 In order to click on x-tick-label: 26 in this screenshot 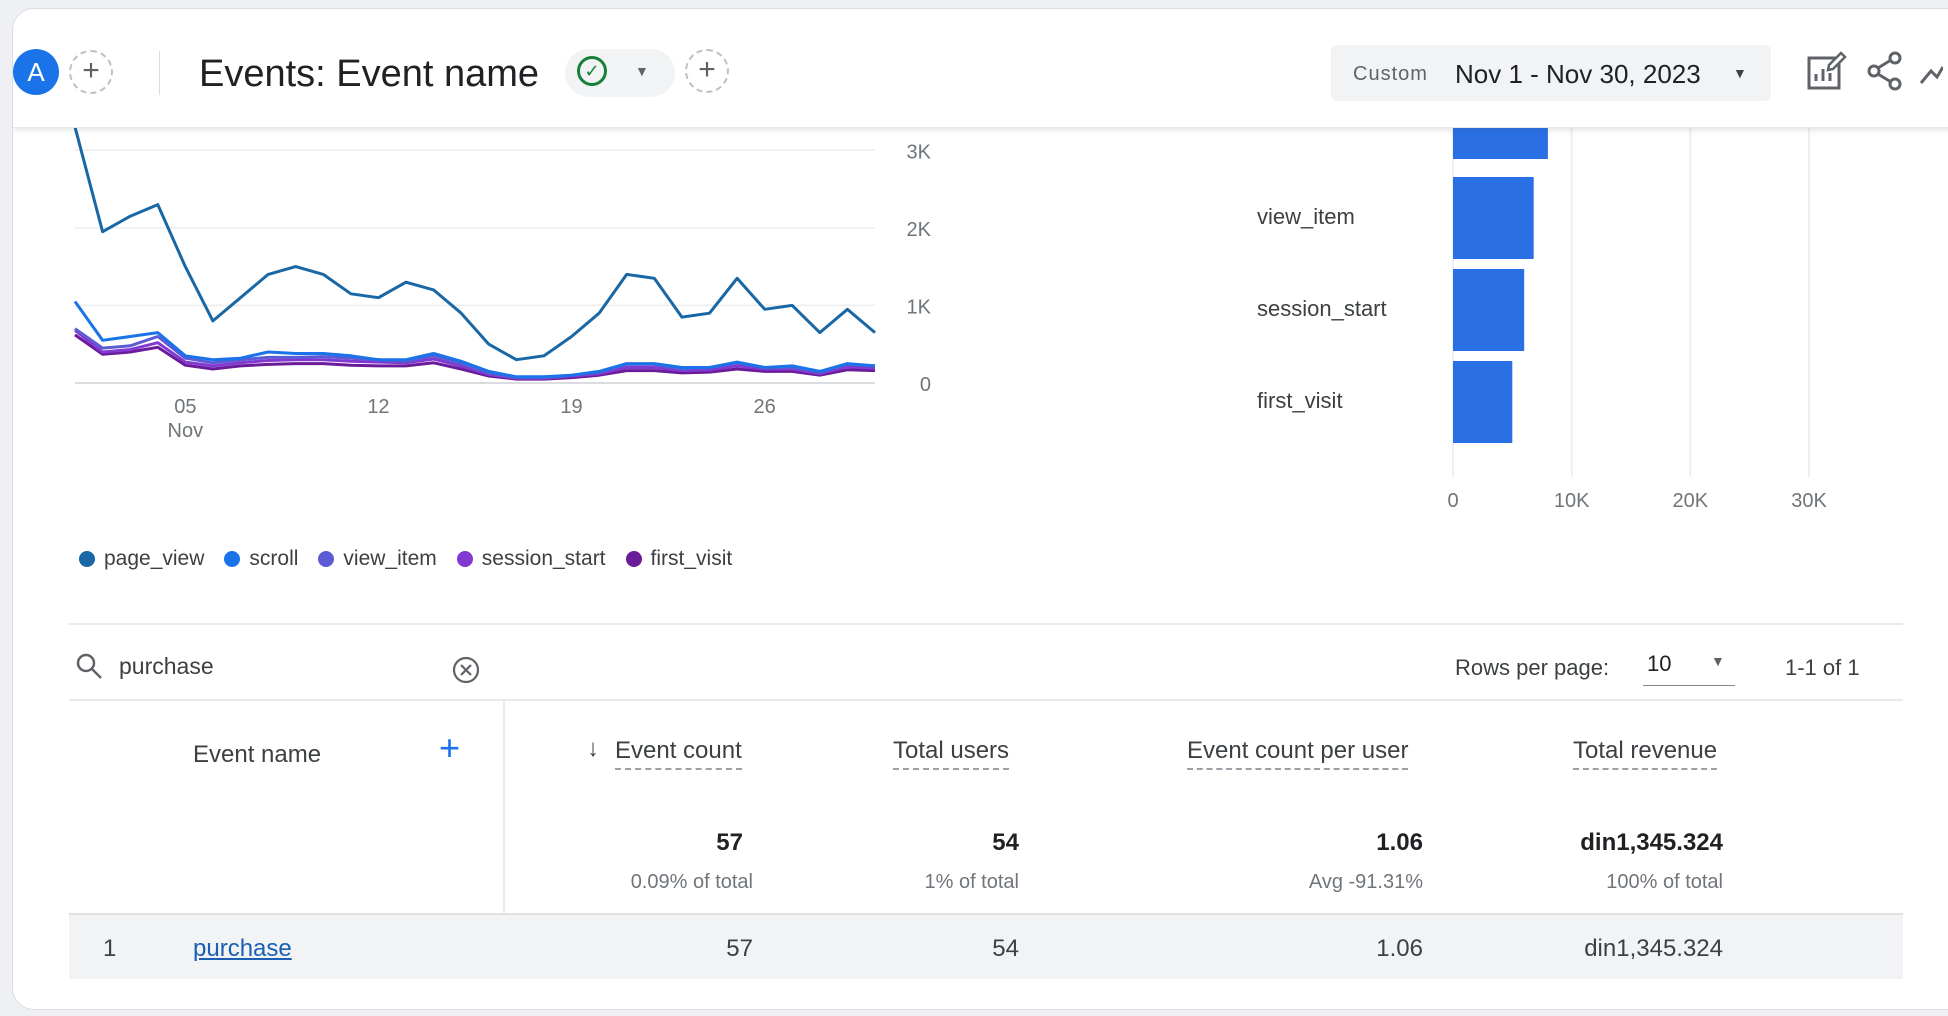, I will do `click(765, 407)`.